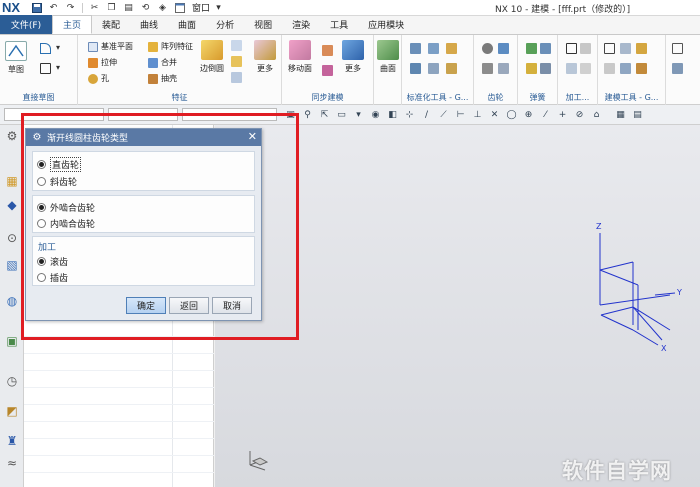 The image size is (700, 487). I want to click on settings-icon: ⚙, so click(12, 136).